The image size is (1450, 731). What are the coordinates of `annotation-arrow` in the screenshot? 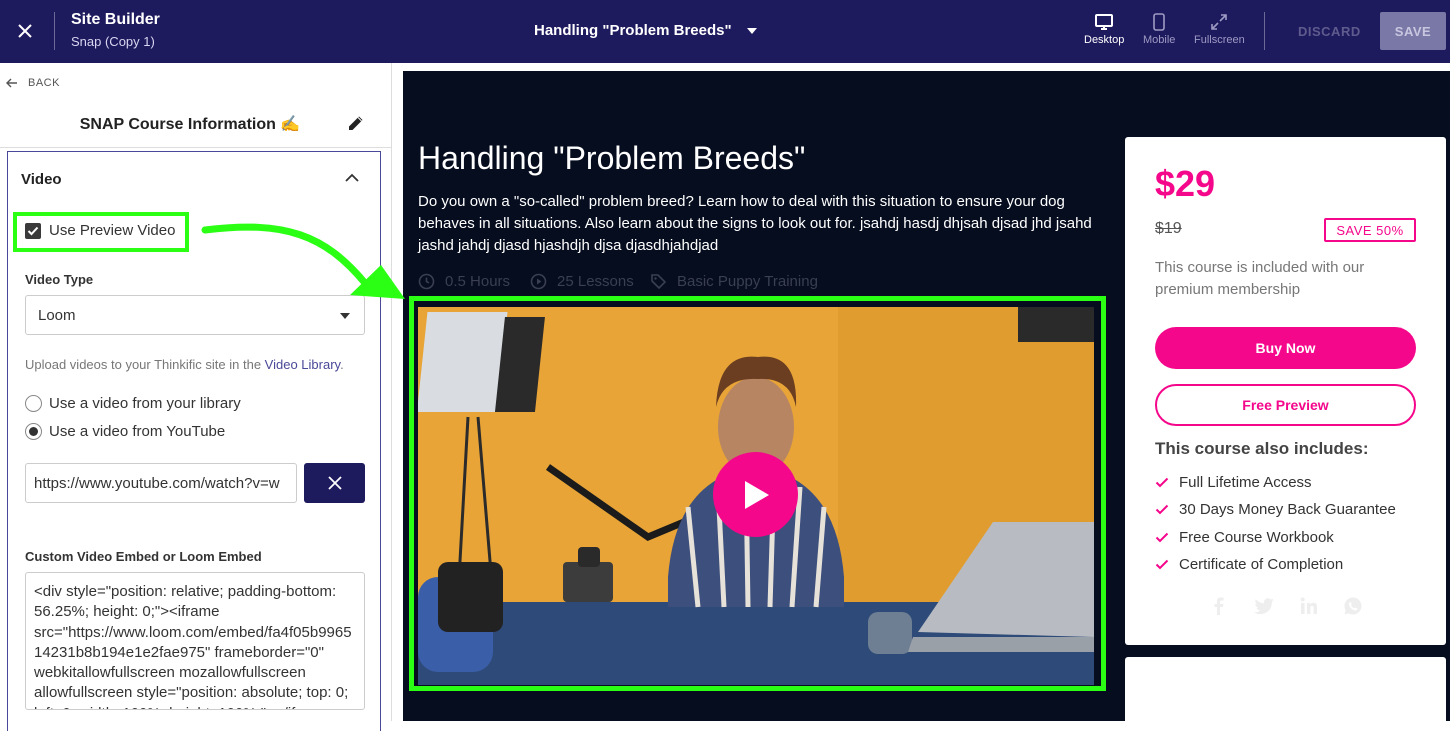 It's located at (303, 261).